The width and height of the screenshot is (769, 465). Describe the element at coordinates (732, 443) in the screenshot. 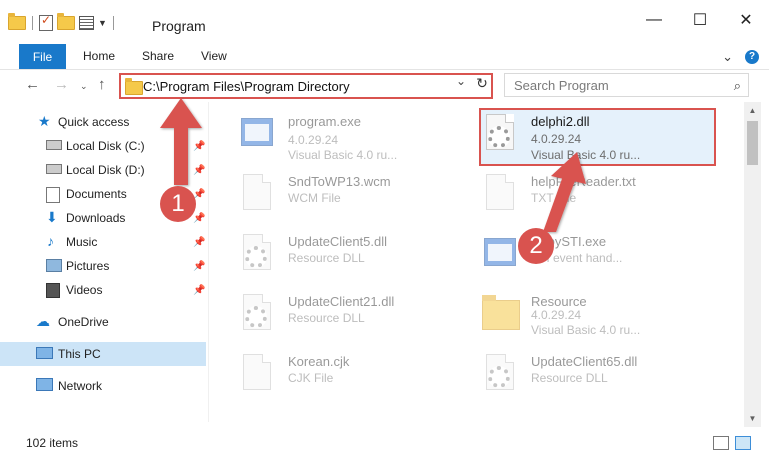

I see `view-toggle` at that location.